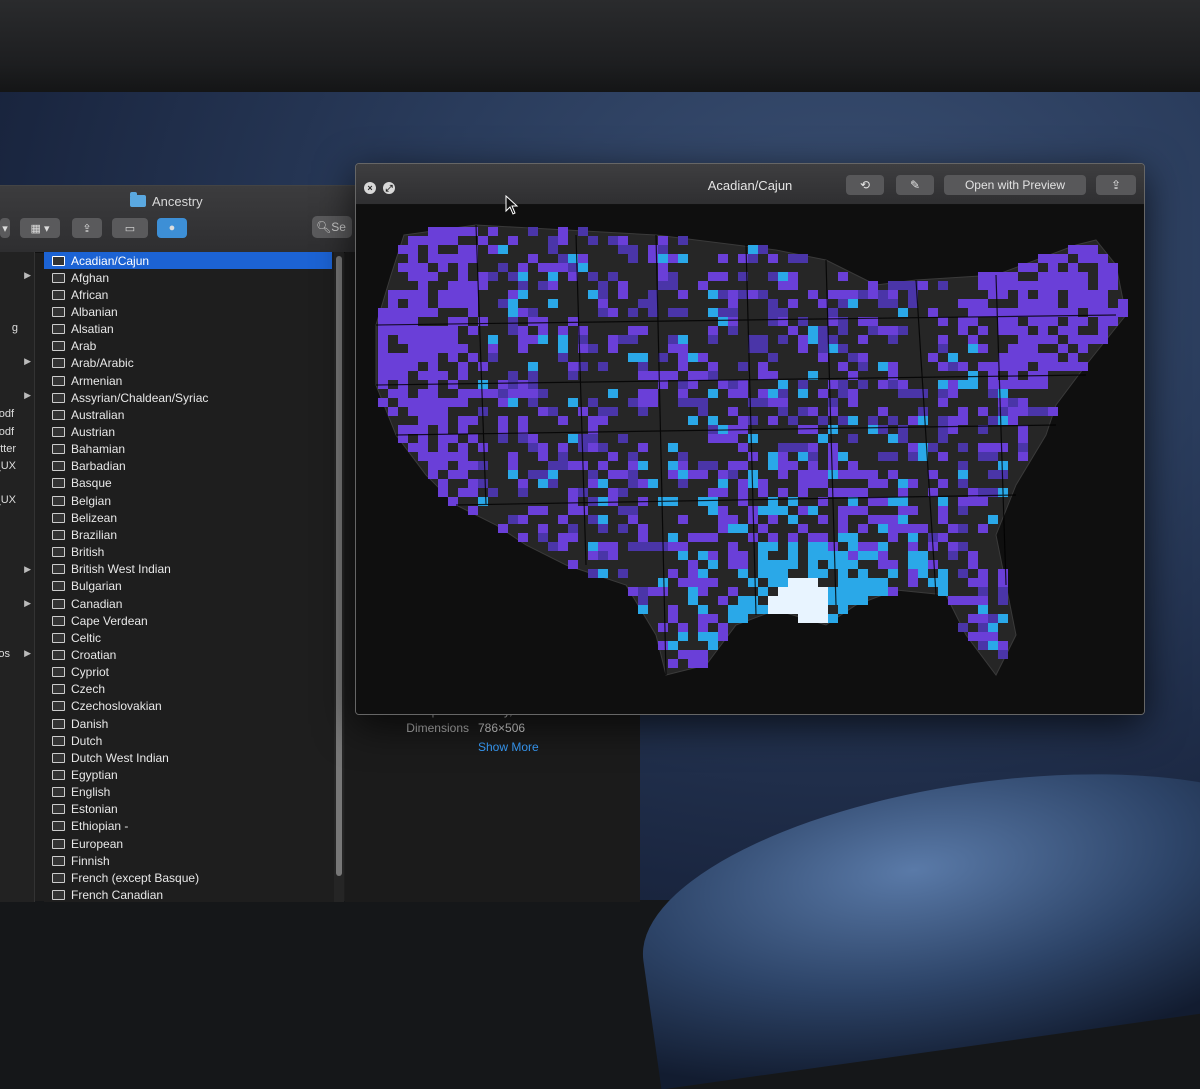  Describe the element at coordinates (188, 672) in the screenshot. I see `list-item: Cypriot` at that location.